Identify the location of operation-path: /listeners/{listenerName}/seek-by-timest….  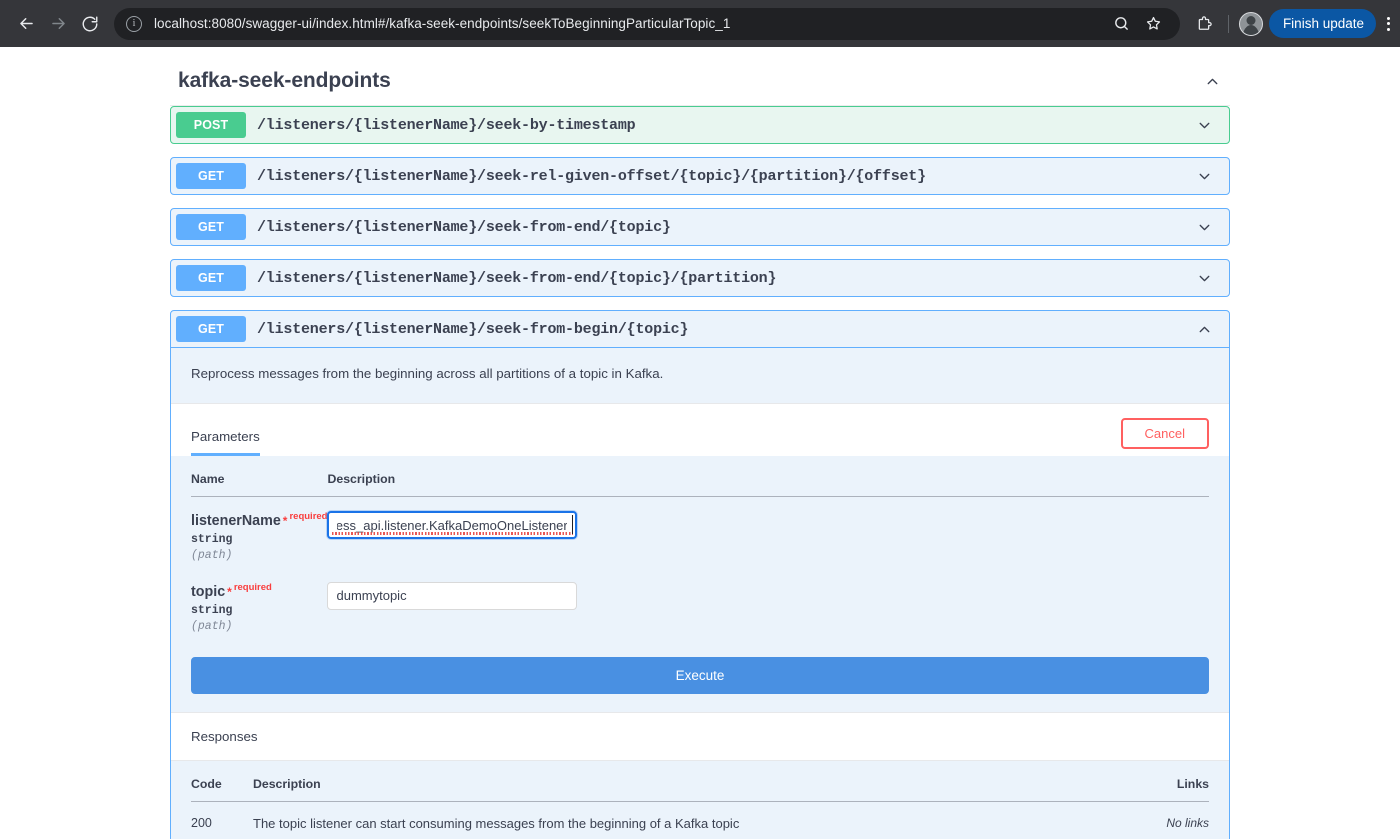
(446, 125).